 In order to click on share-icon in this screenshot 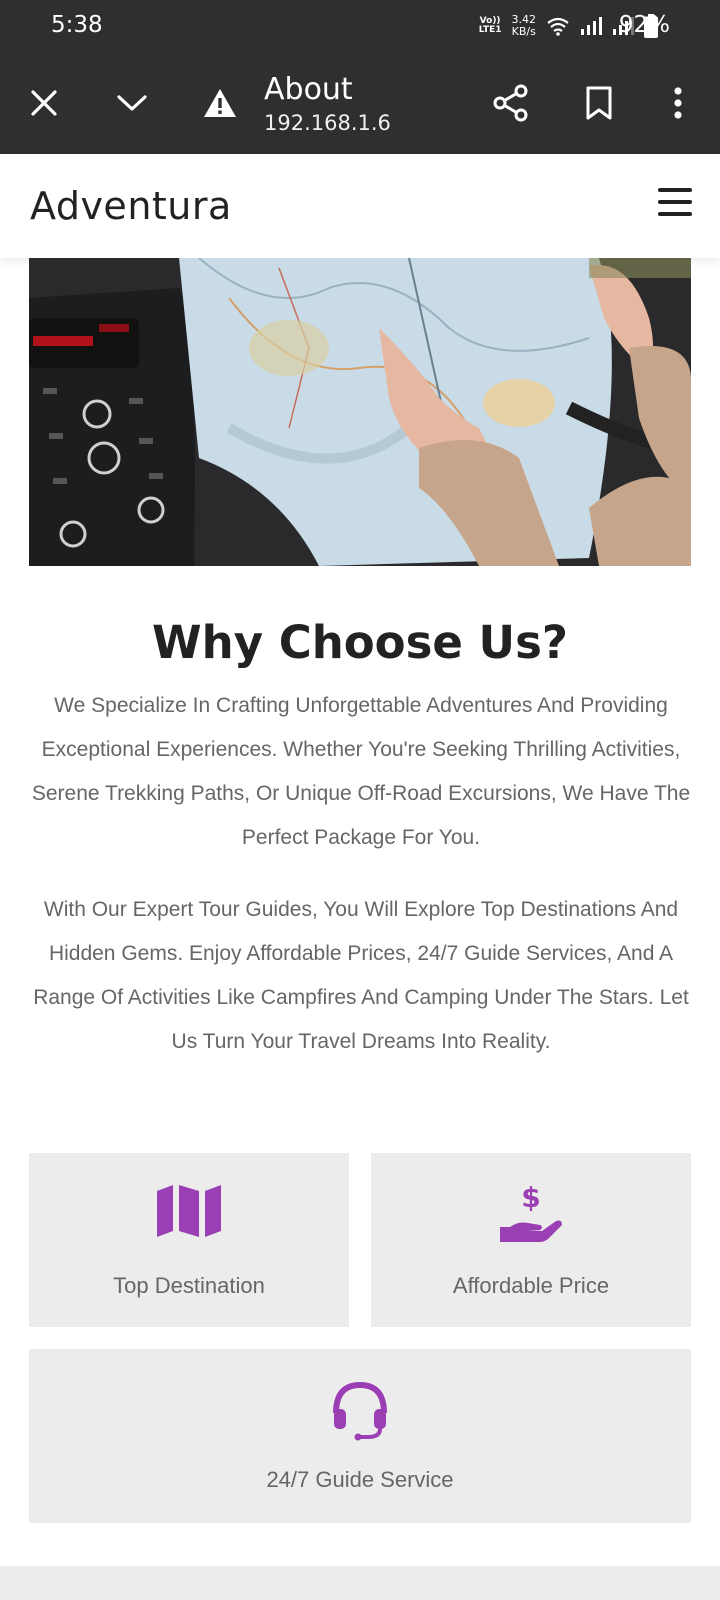, I will do `click(510, 103)`.